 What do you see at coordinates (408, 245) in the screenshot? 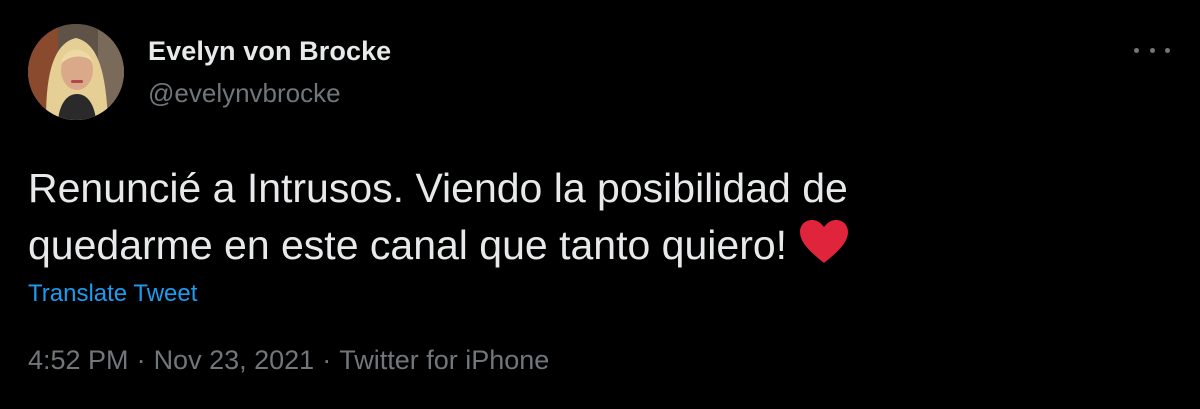
I see `tweet-text-line-2: quedarme en este canal que tanto quiero!` at bounding box center [408, 245].